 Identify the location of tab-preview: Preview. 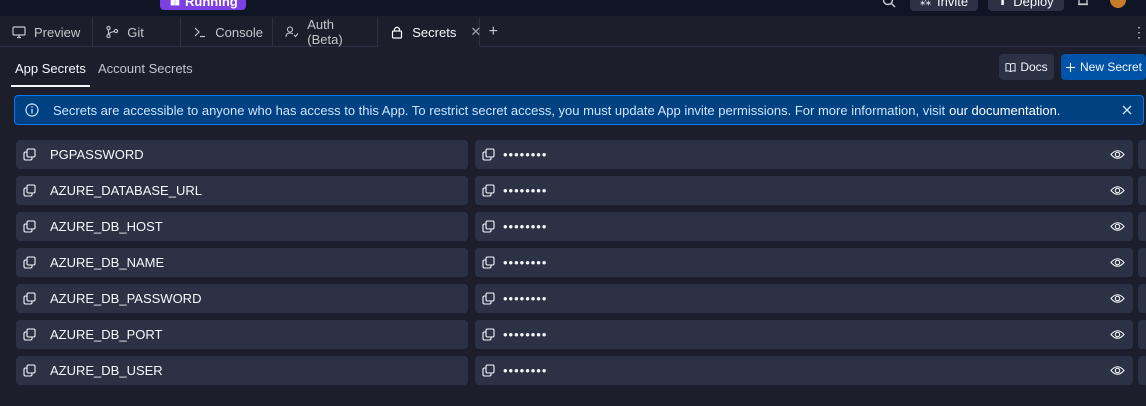
(47, 32).